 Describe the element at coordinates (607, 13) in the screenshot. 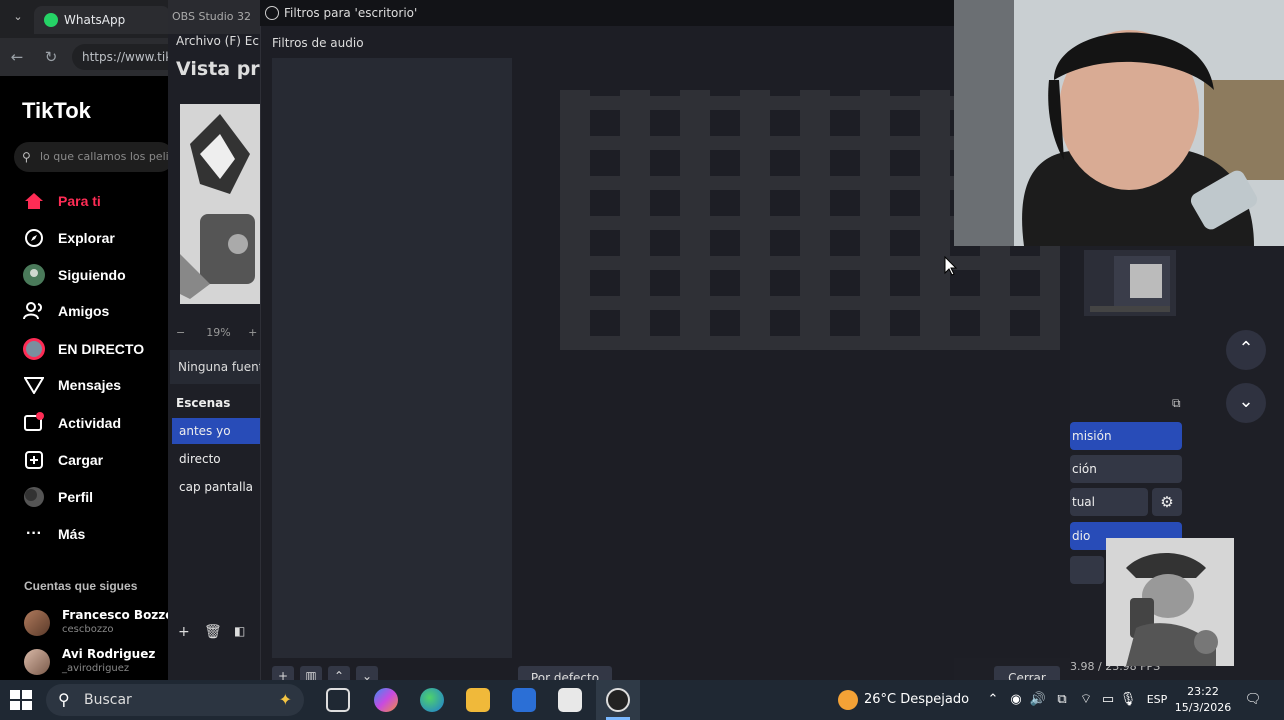

I see `filters-dialog-title-bar: Filtros para 'escritorio'` at that location.